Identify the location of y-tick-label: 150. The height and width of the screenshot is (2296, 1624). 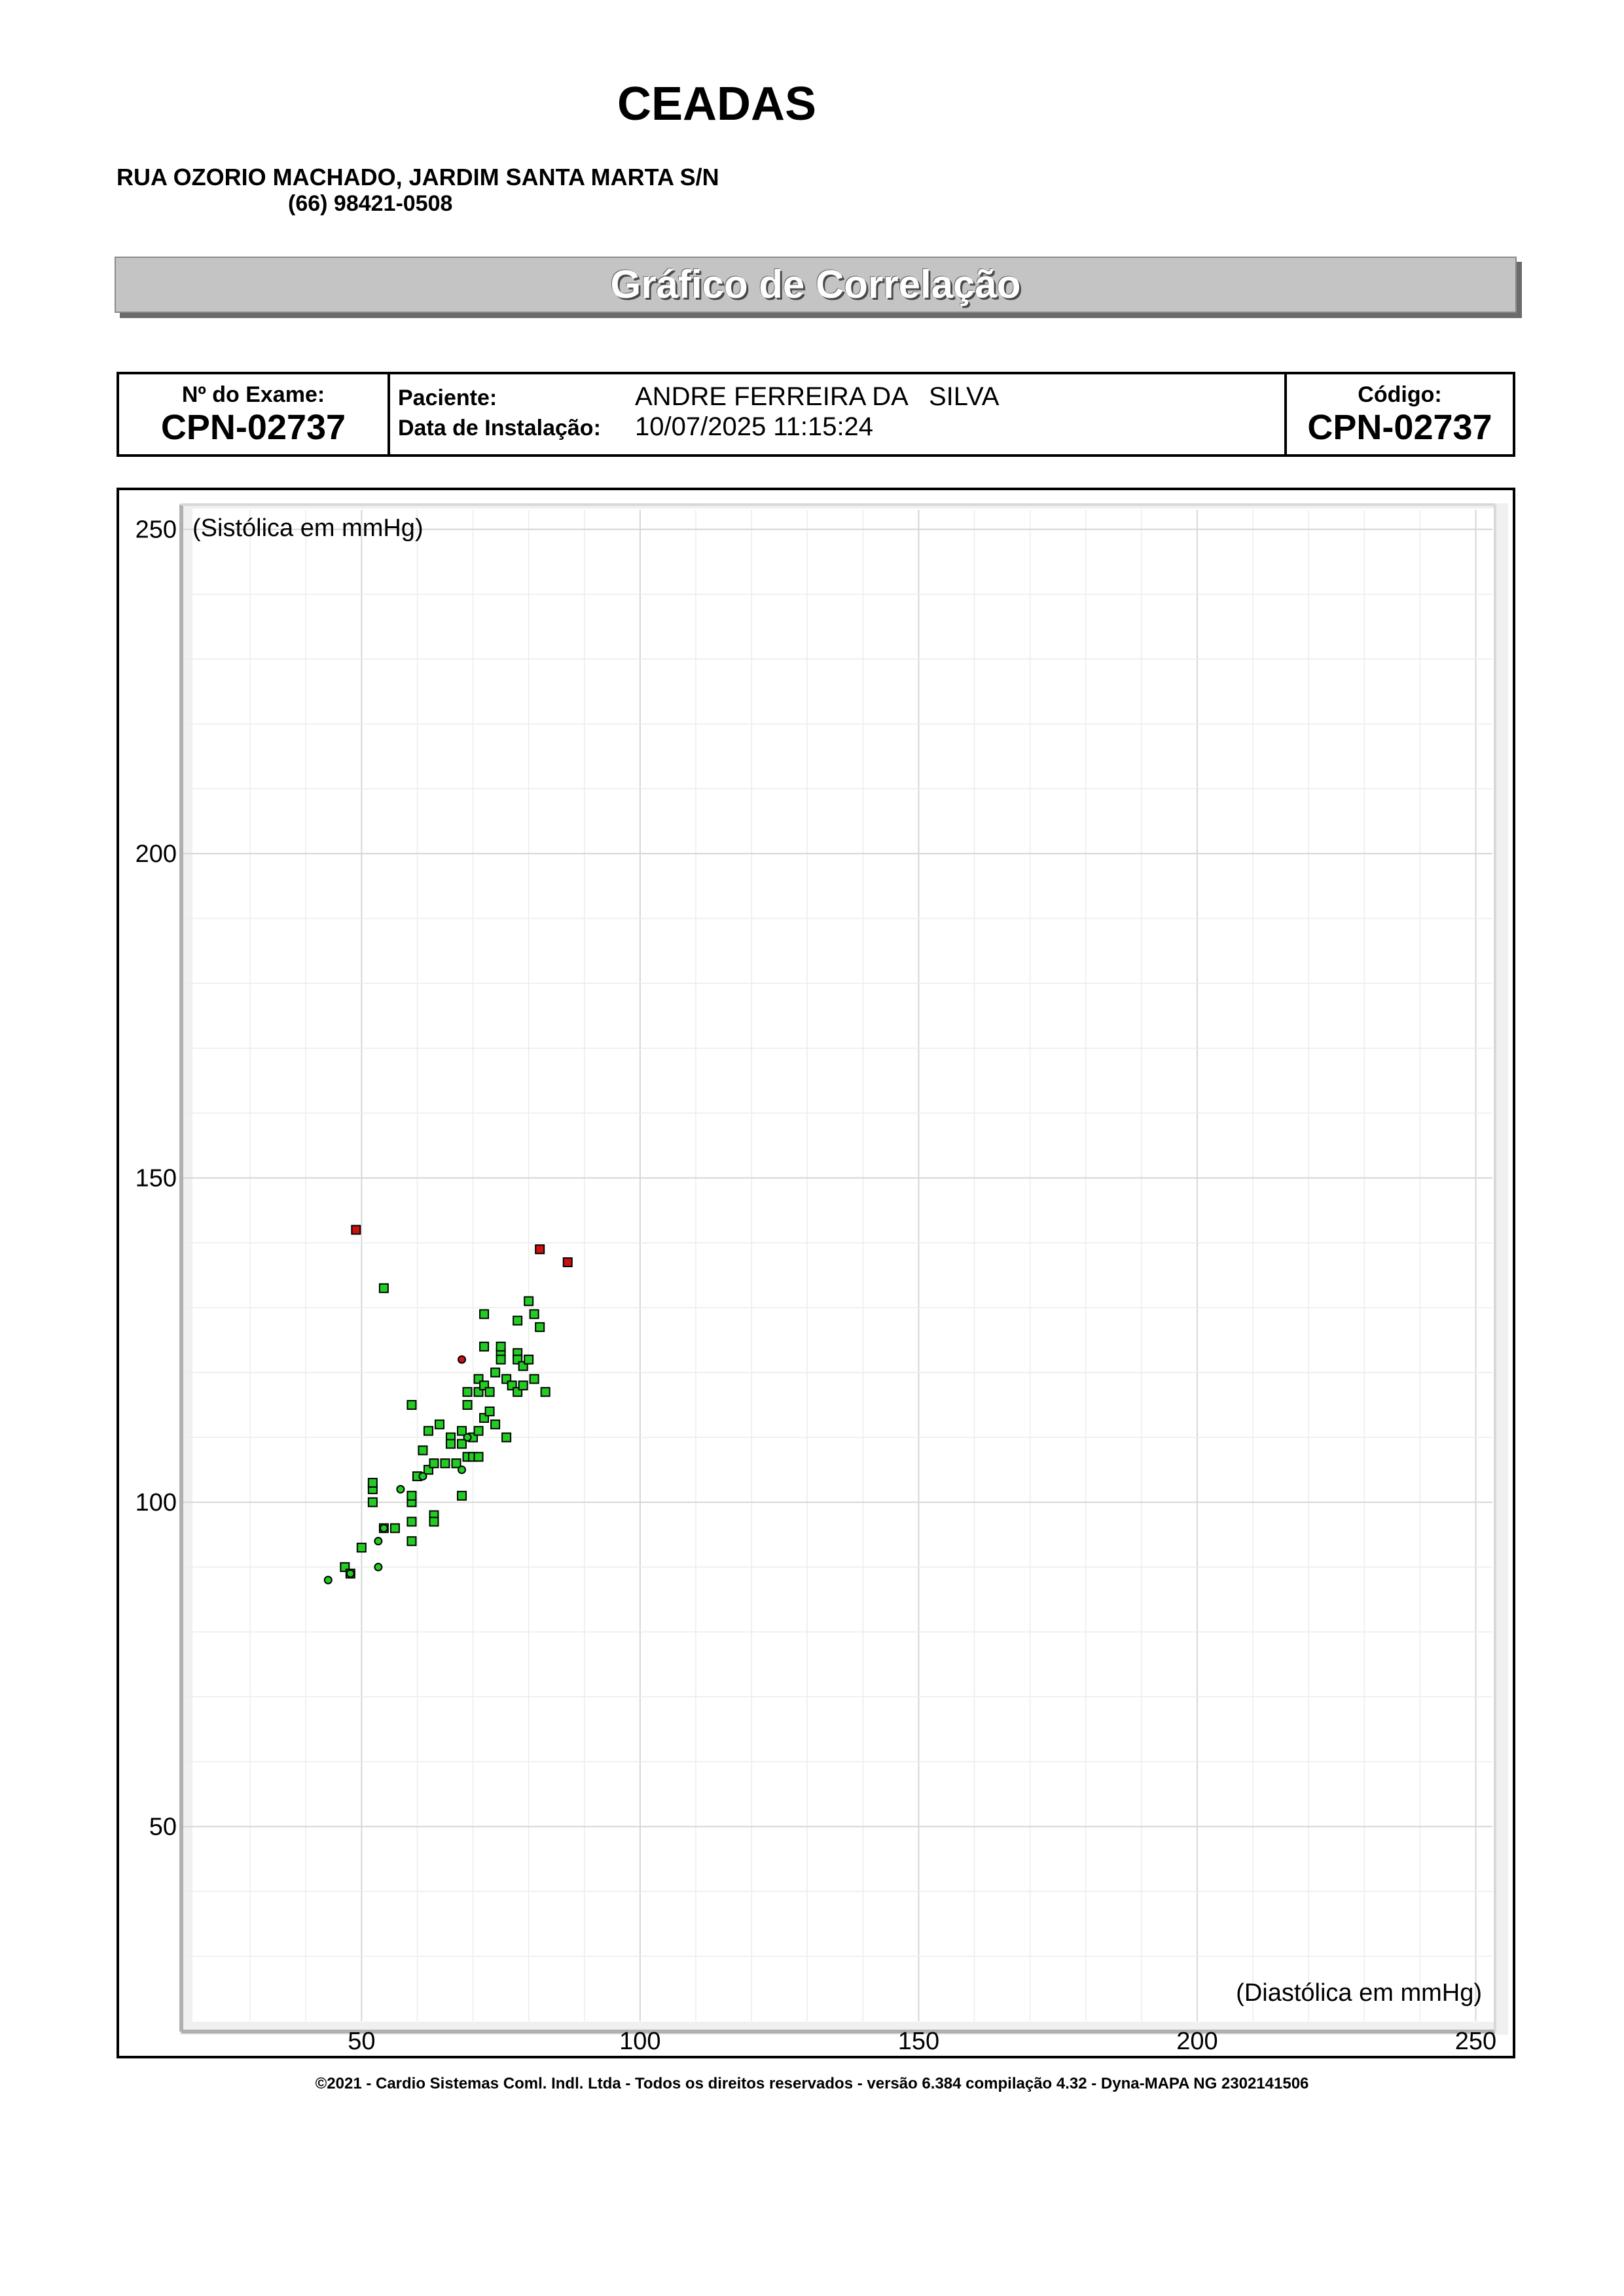
(156, 1179).